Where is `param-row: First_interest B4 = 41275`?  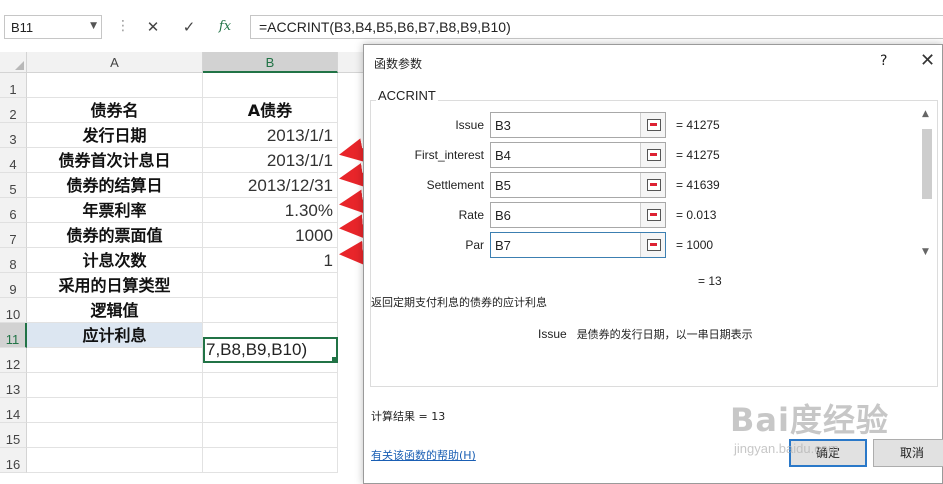 param-row: First_interest B4 = 41275 is located at coordinates (644, 156).